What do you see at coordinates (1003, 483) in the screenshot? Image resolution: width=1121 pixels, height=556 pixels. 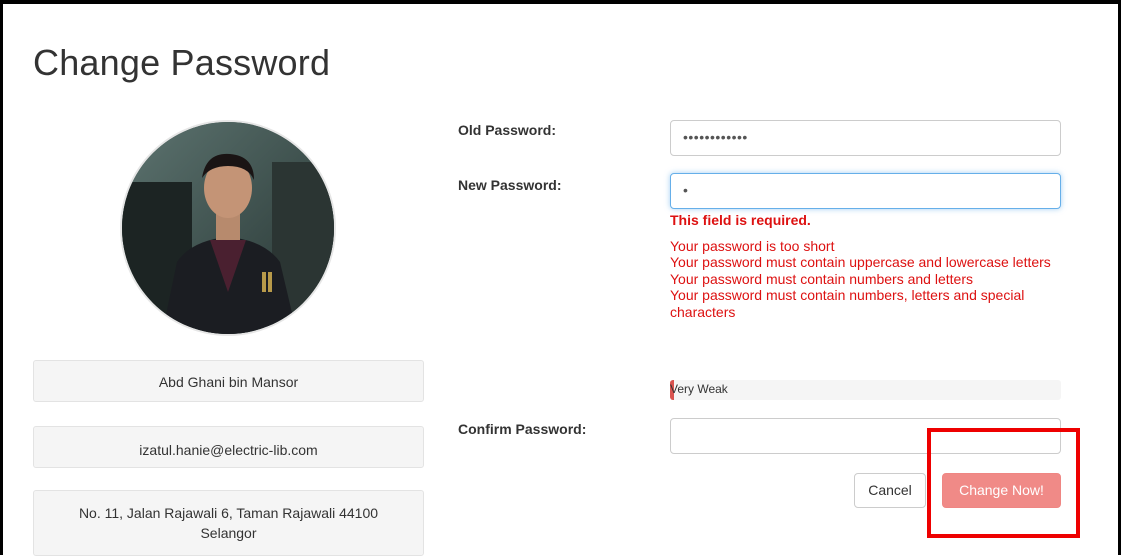 I see `highlight-annotation-box` at bounding box center [1003, 483].